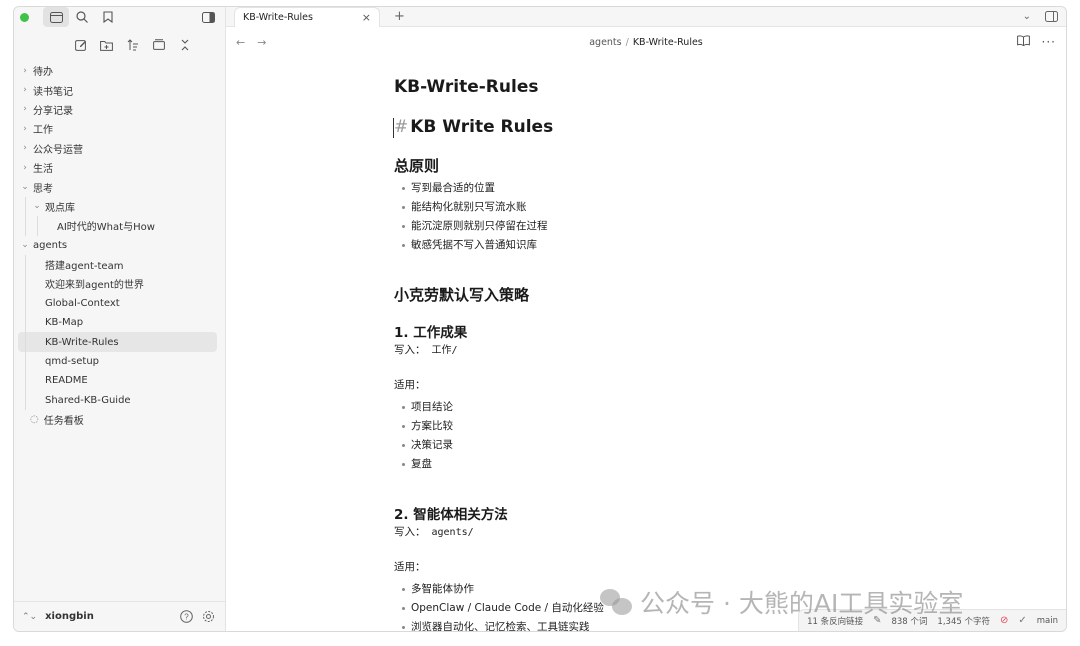 Image resolution: width=1080 pixels, height=646 pixels. I want to click on sort-icon, so click(133, 45).